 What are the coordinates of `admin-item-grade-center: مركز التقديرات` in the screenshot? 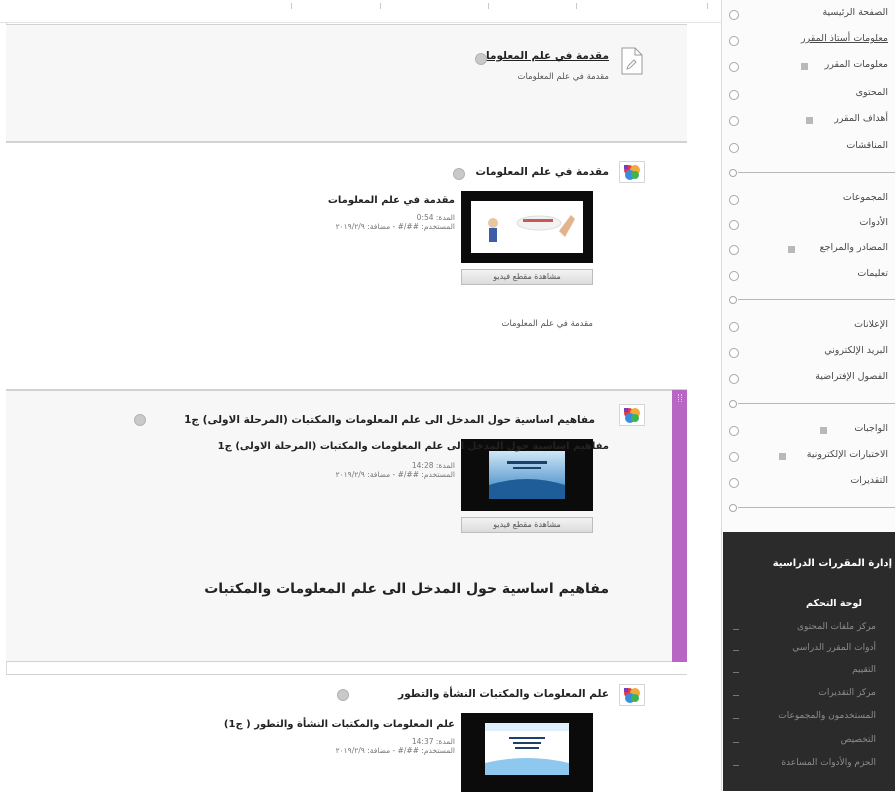 It's located at (809, 695).